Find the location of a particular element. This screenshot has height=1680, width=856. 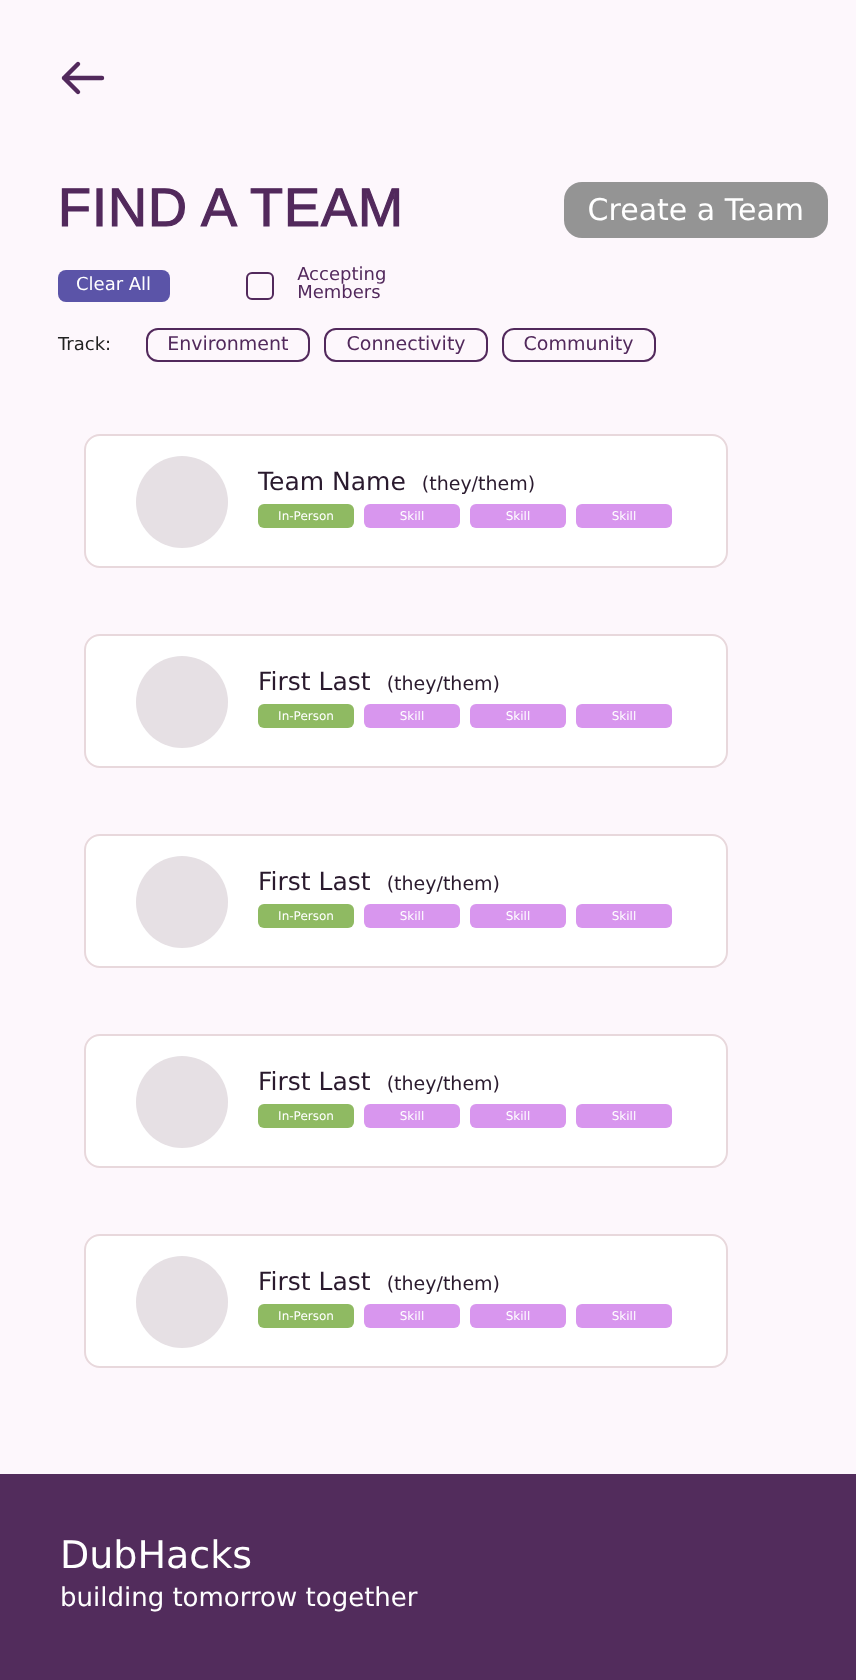

track-label: Track: is located at coordinates (85, 345).